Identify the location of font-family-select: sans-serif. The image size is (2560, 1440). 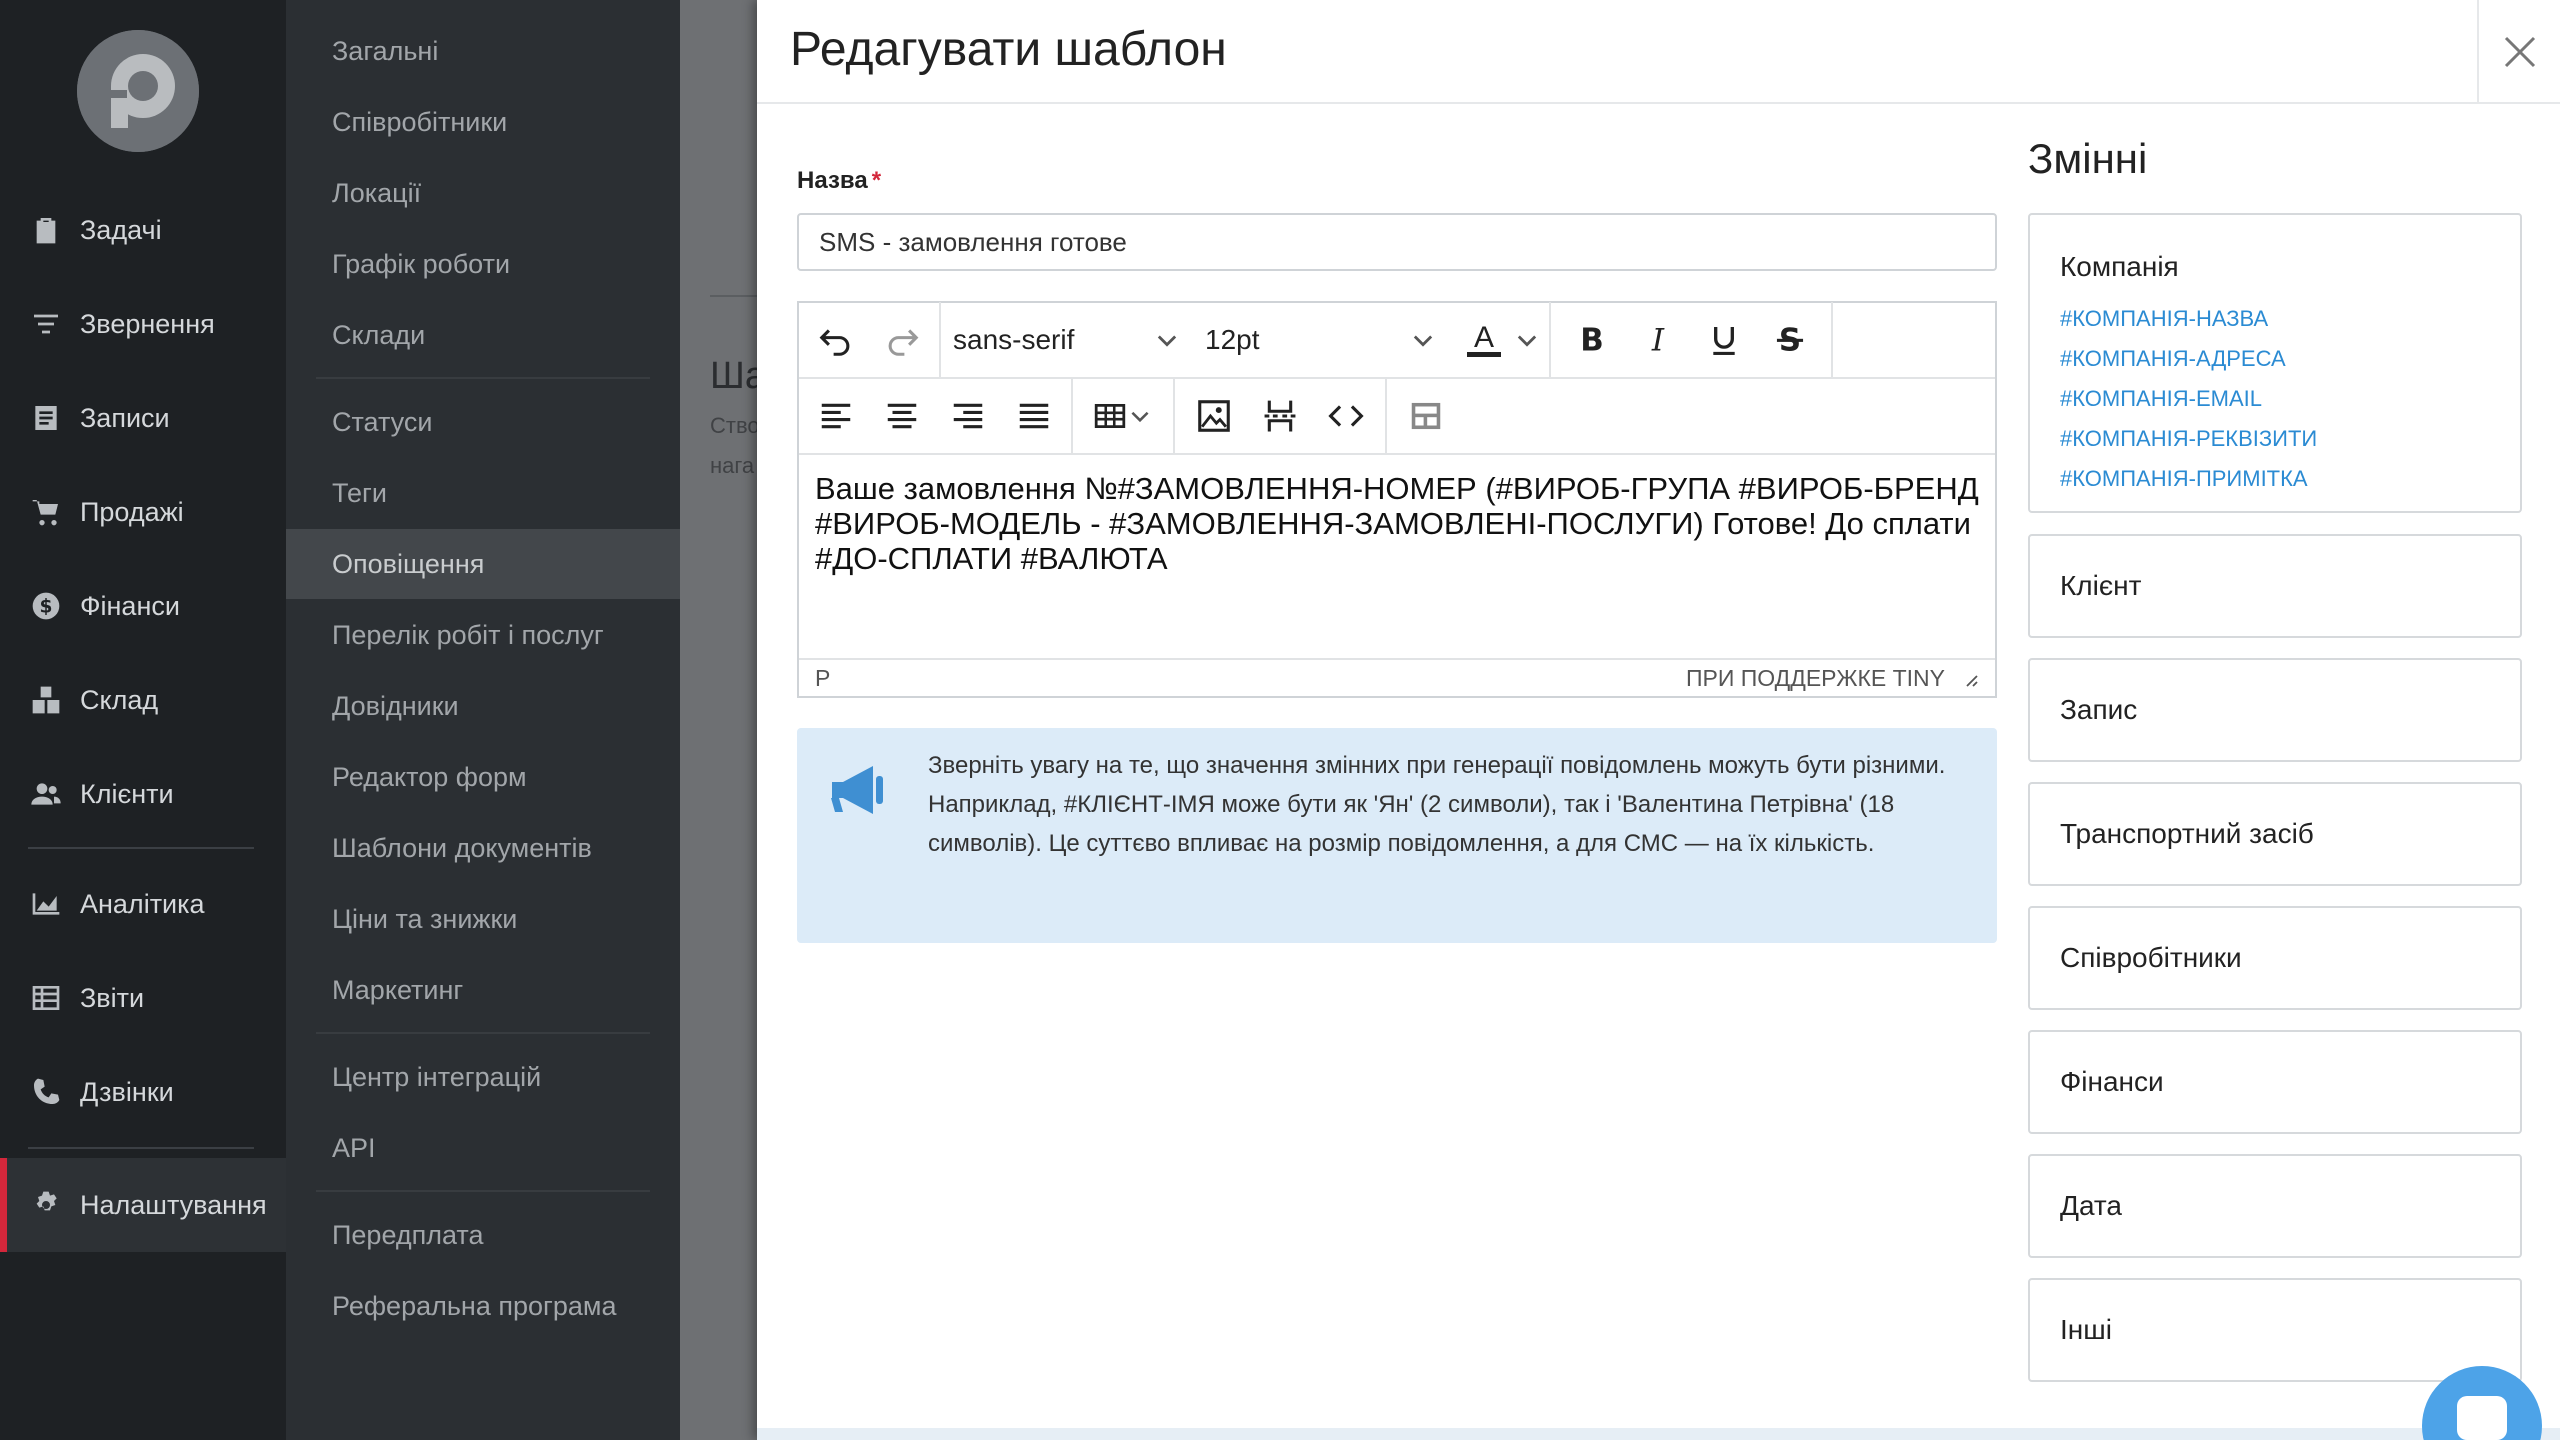
(1067, 340).